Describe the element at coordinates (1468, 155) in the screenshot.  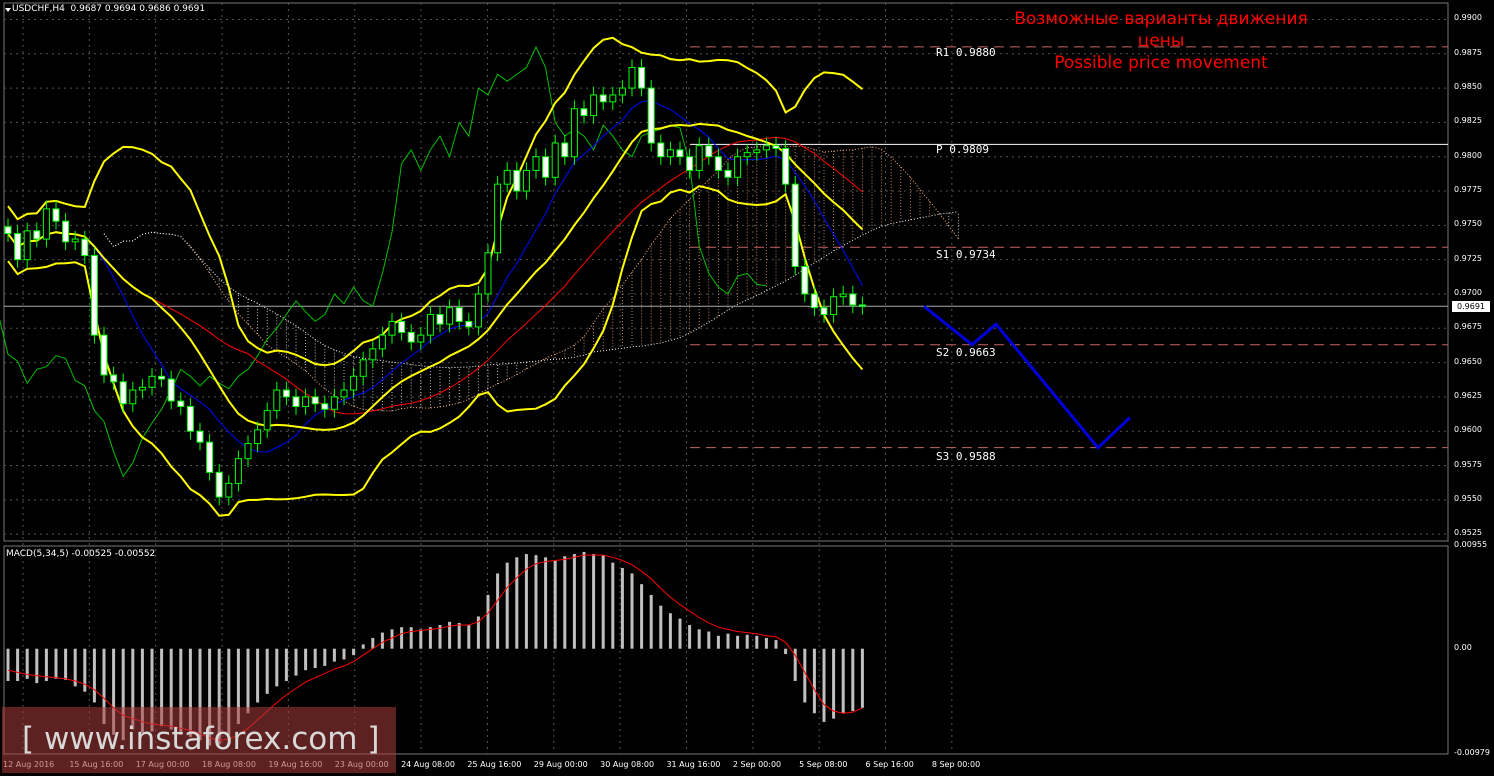
I see `y-tick-label: 0.9800` at that location.